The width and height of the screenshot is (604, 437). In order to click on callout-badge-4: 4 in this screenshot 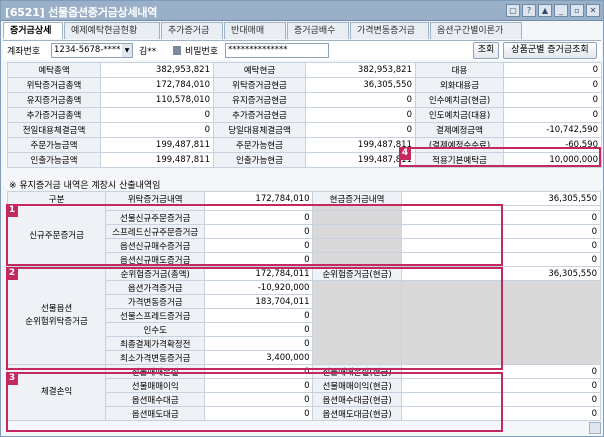, I will do `click(405, 153)`.